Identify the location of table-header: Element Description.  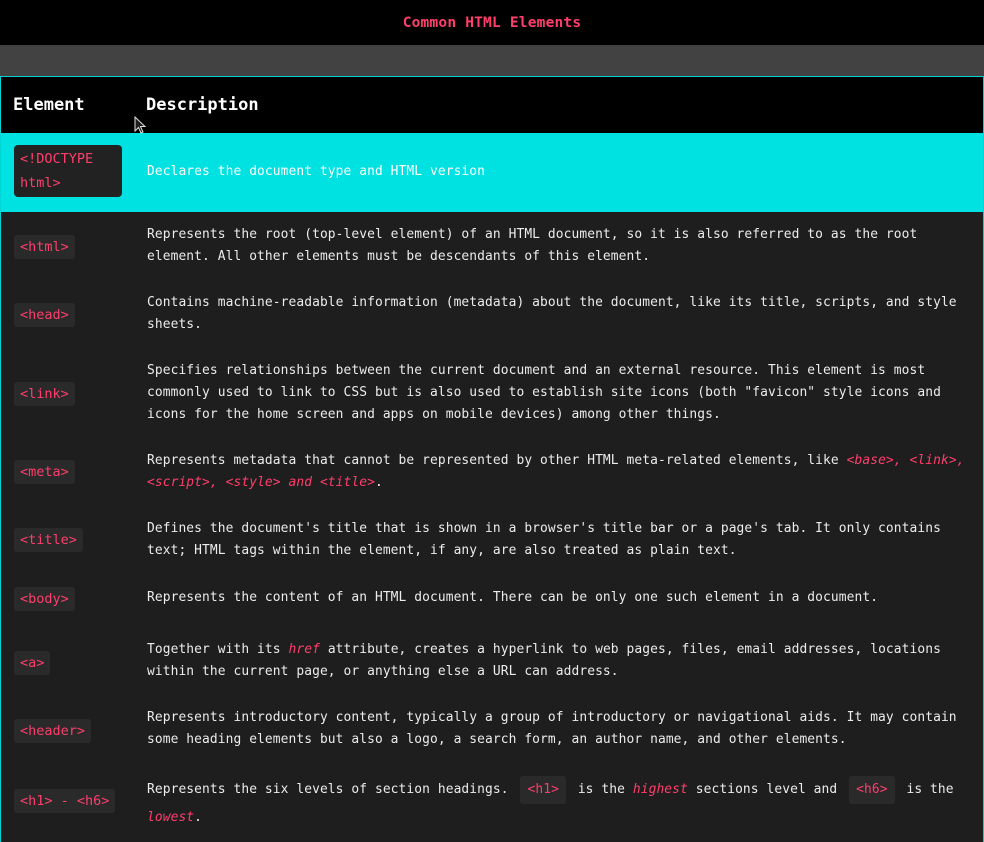
(492, 105).